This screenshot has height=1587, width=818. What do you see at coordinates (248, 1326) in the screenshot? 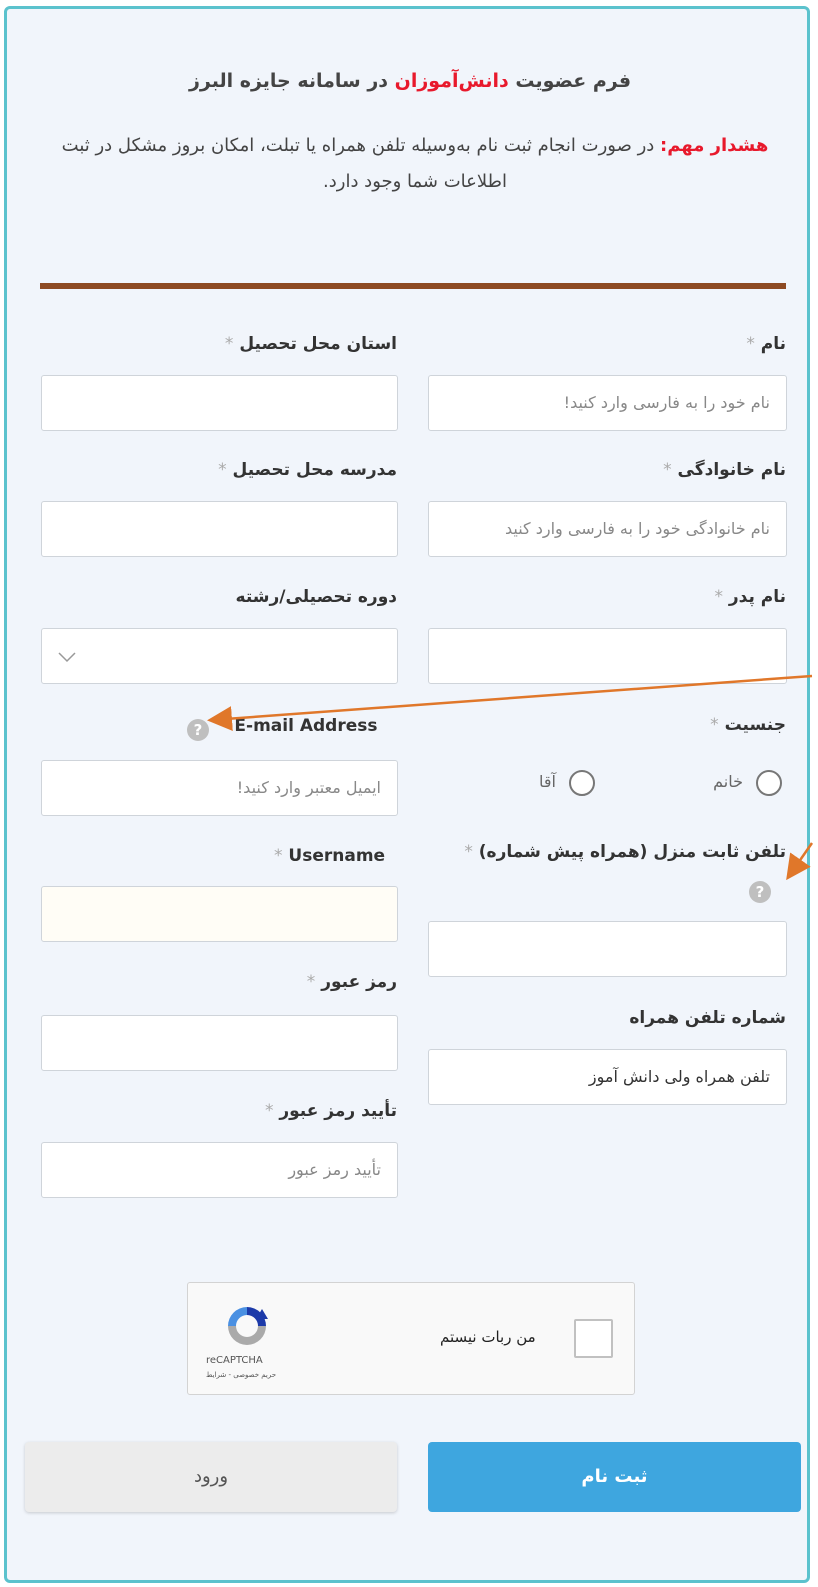
I see `recaptcha-logo-icon` at bounding box center [248, 1326].